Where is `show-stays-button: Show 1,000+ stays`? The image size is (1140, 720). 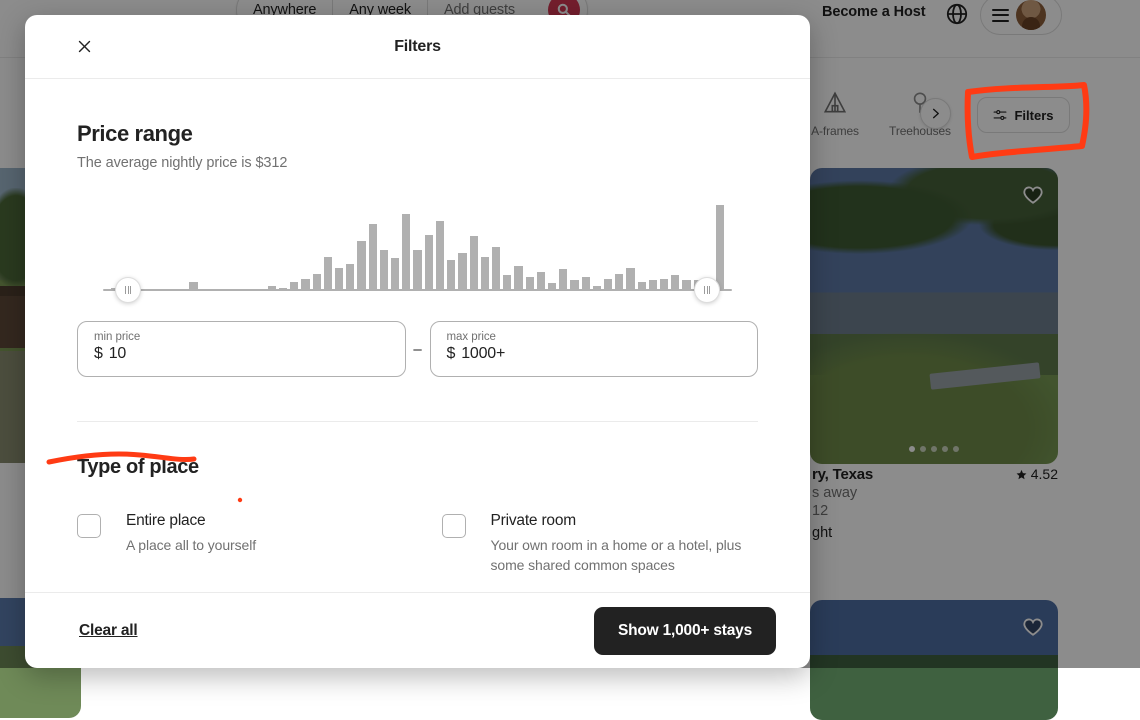
show-stays-button: Show 1,000+ stays is located at coordinates (685, 631).